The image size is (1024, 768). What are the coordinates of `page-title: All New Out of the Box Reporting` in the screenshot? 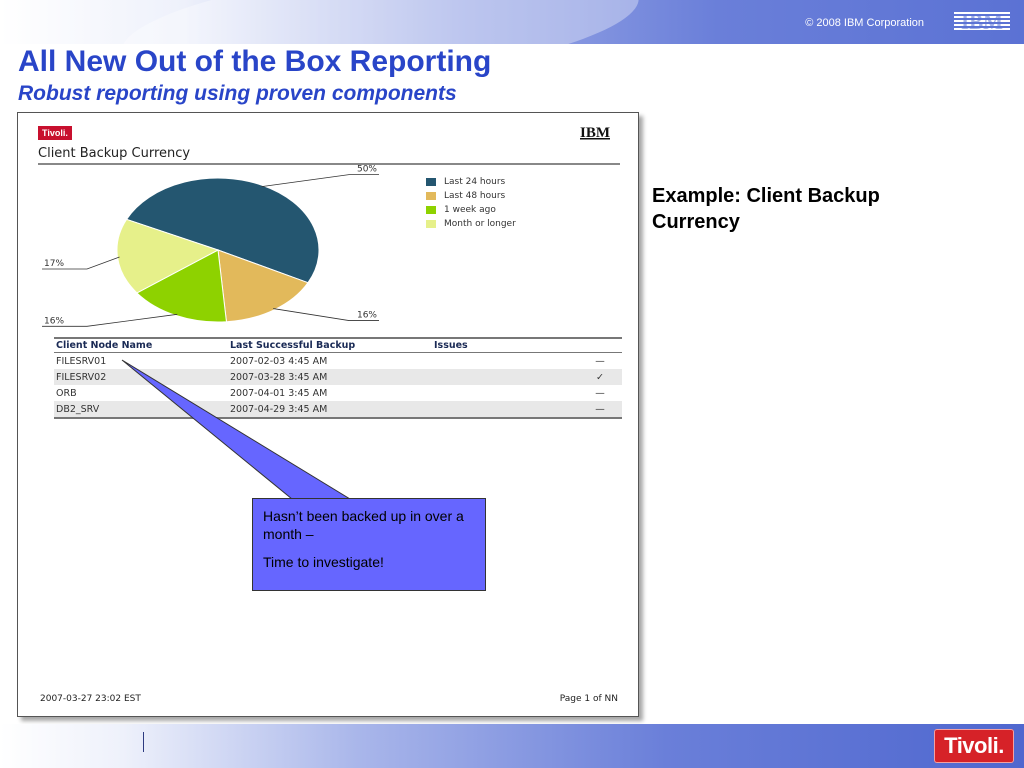 It's located at (255, 61).